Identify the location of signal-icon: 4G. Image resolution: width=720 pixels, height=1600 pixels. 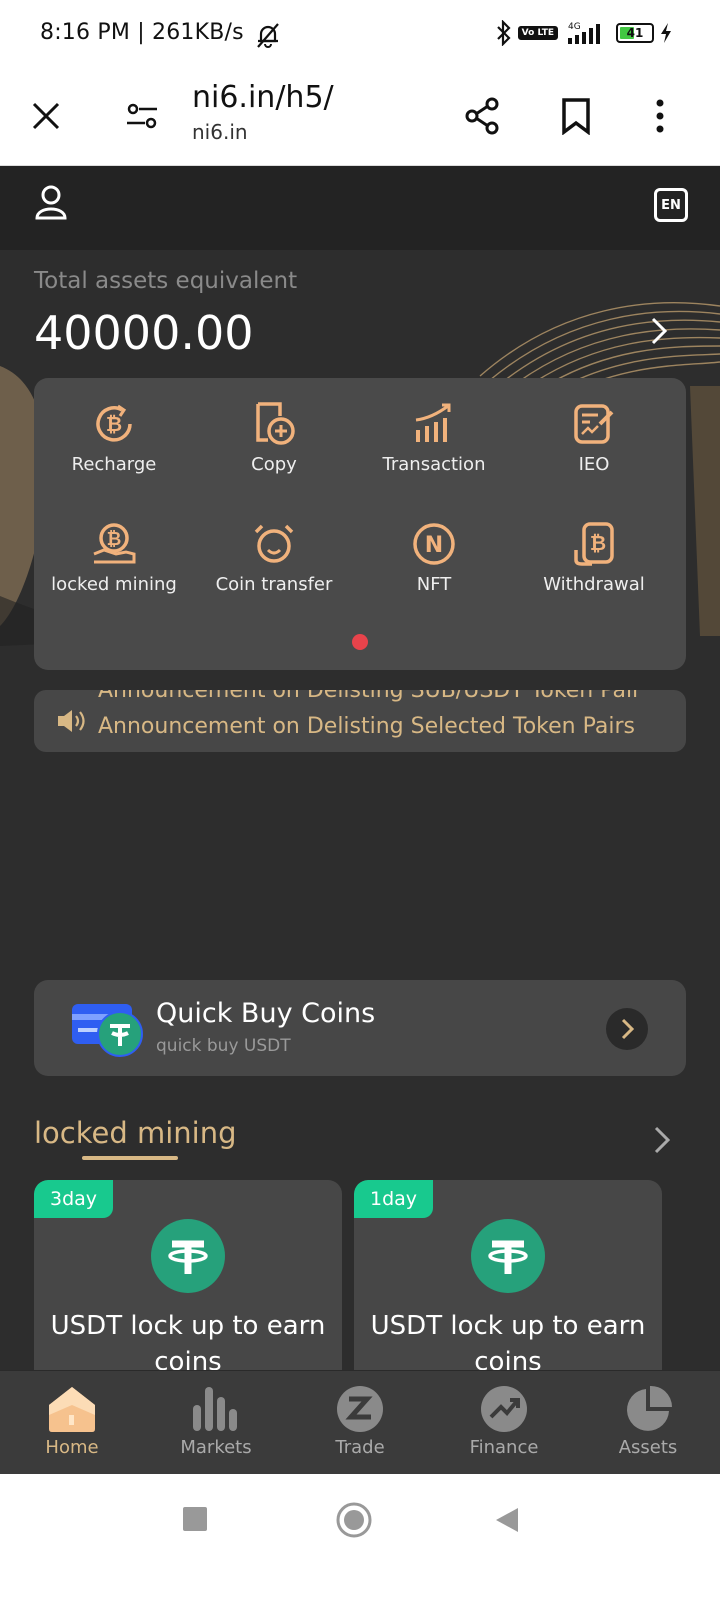
(584, 33).